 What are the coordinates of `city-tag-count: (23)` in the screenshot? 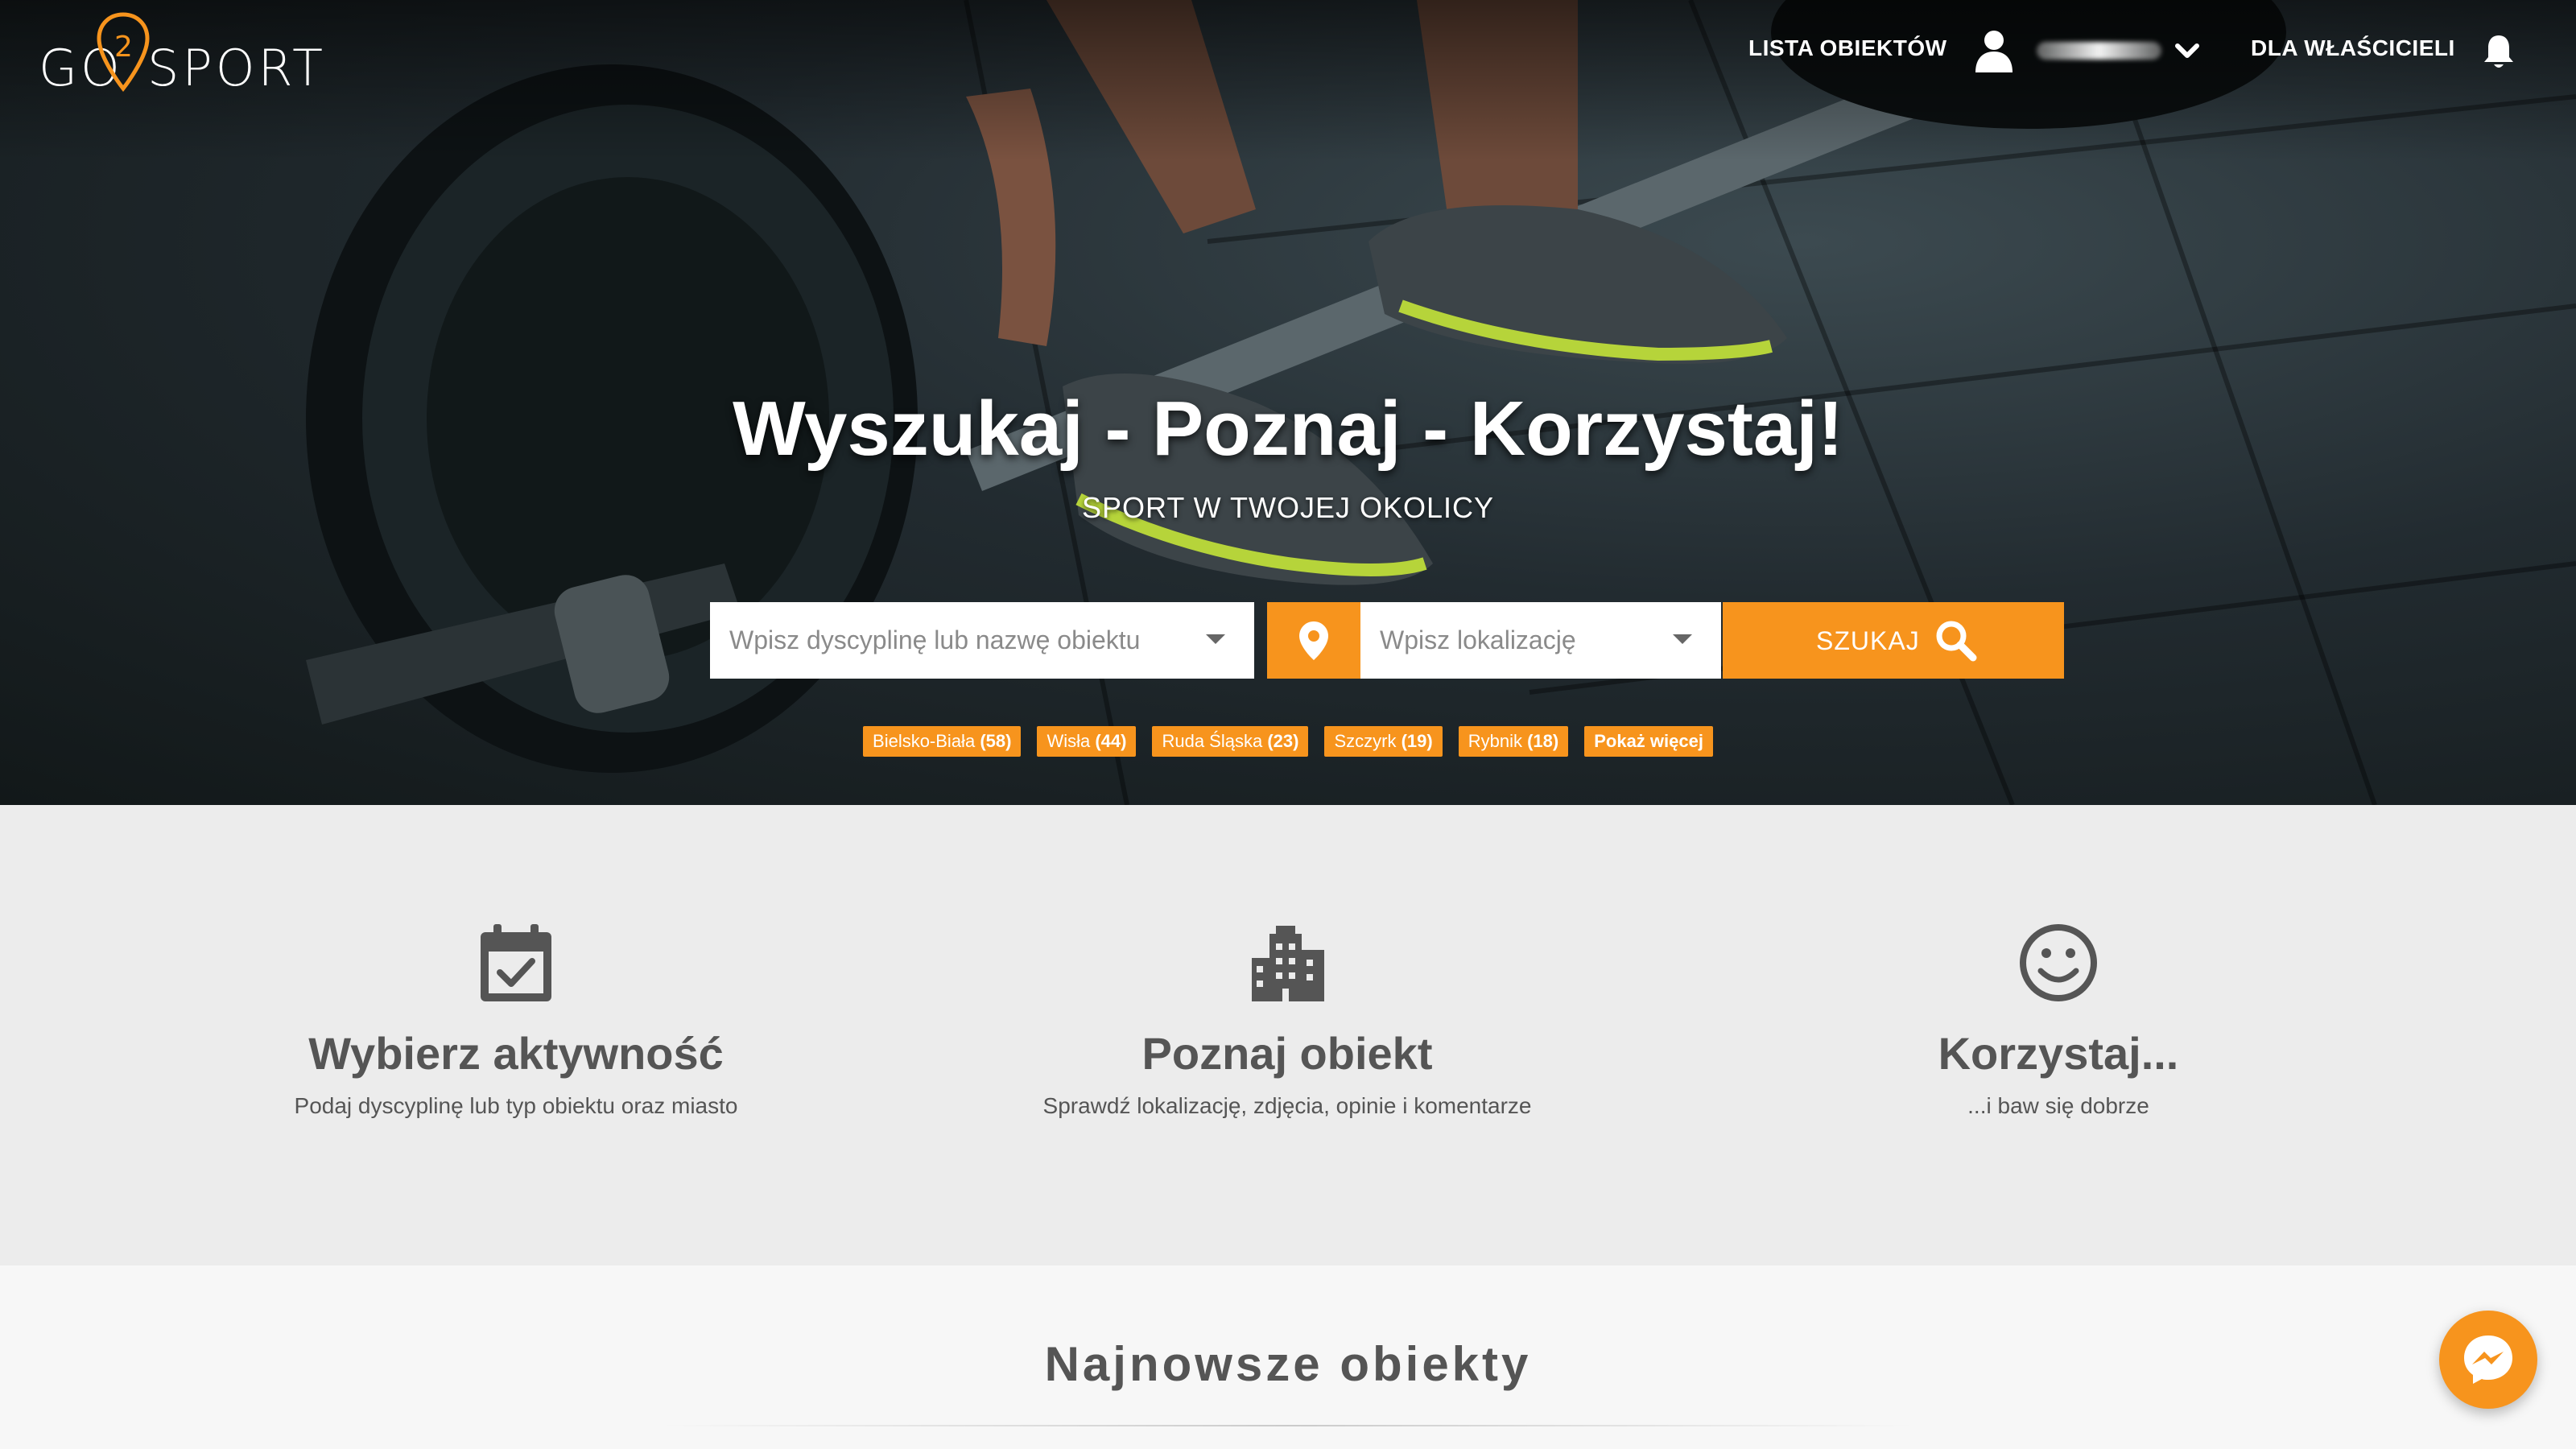 It's located at (1283, 741).